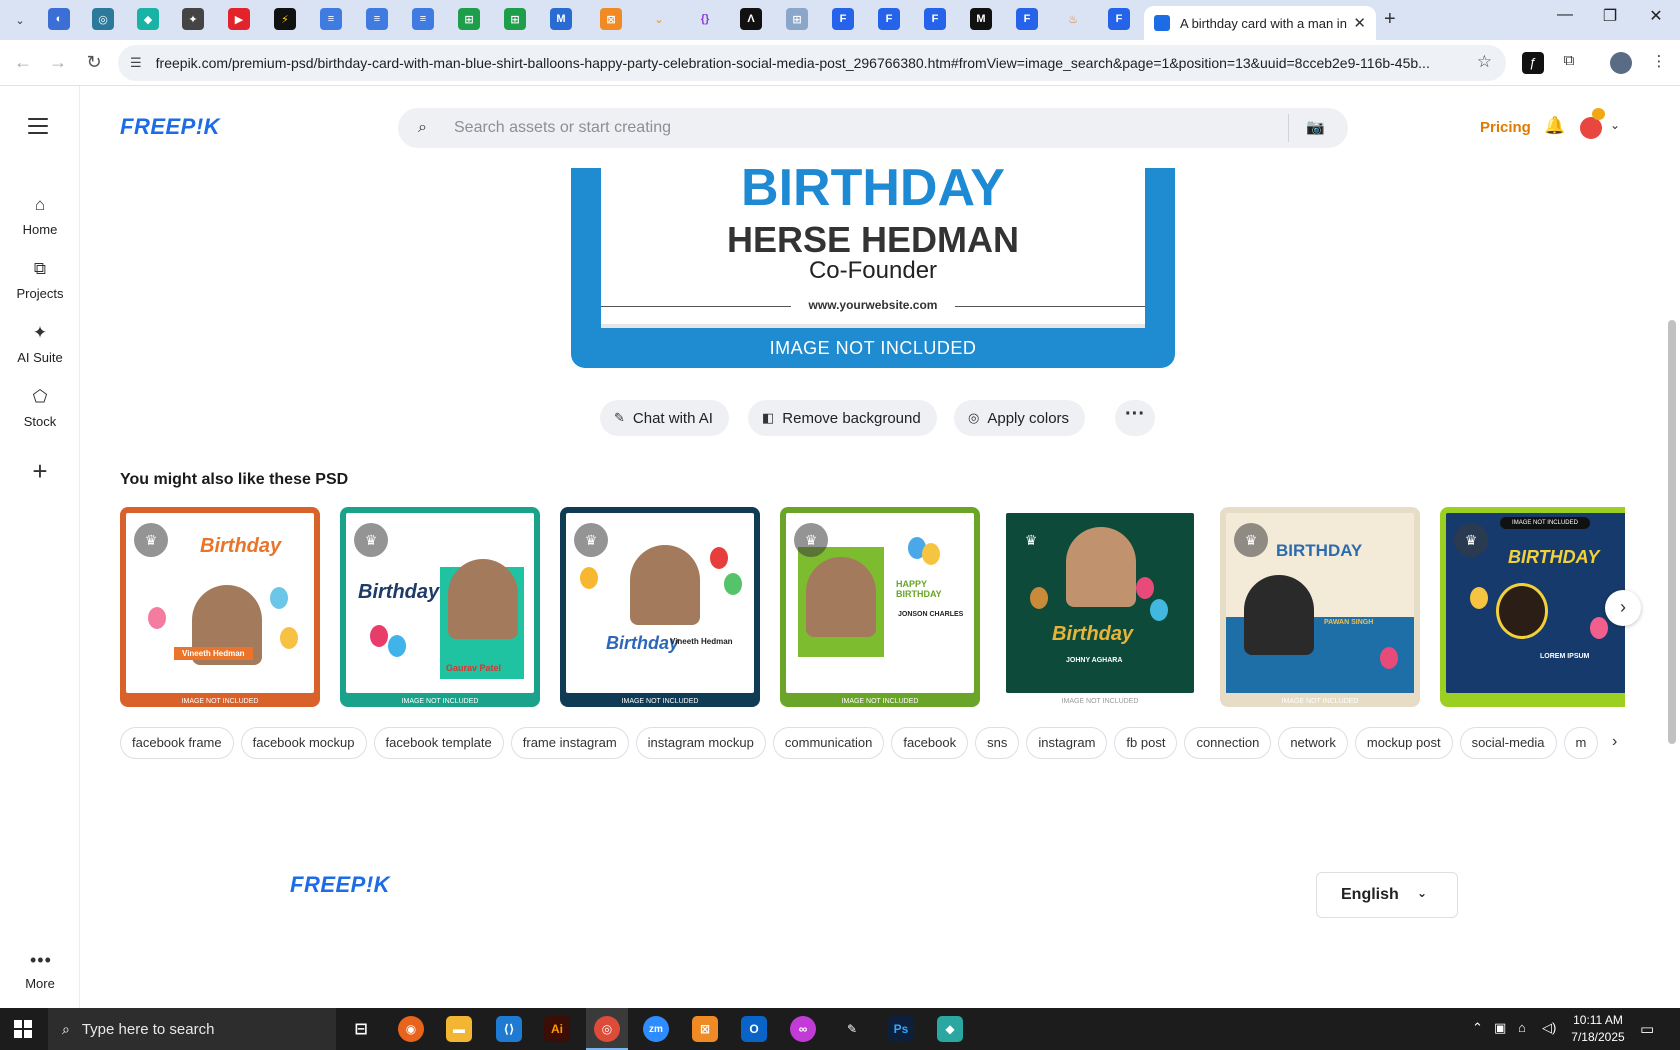 The width and height of the screenshot is (1680, 1050). Describe the element at coordinates (411, 1029) in the screenshot. I see `firefox-icon: ◉` at that location.